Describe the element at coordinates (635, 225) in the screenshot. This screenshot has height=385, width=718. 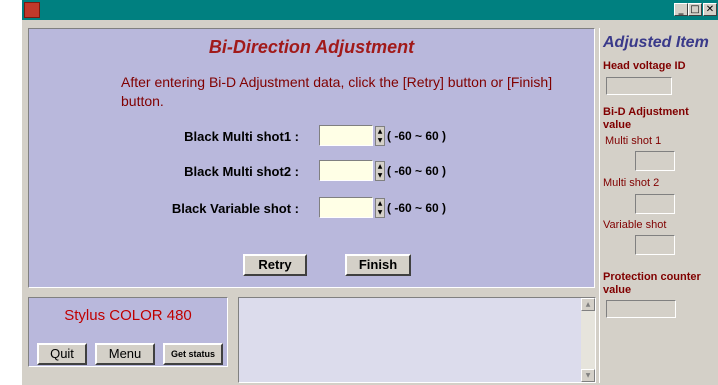
I see `variable-shot-label: Variable shot` at that location.